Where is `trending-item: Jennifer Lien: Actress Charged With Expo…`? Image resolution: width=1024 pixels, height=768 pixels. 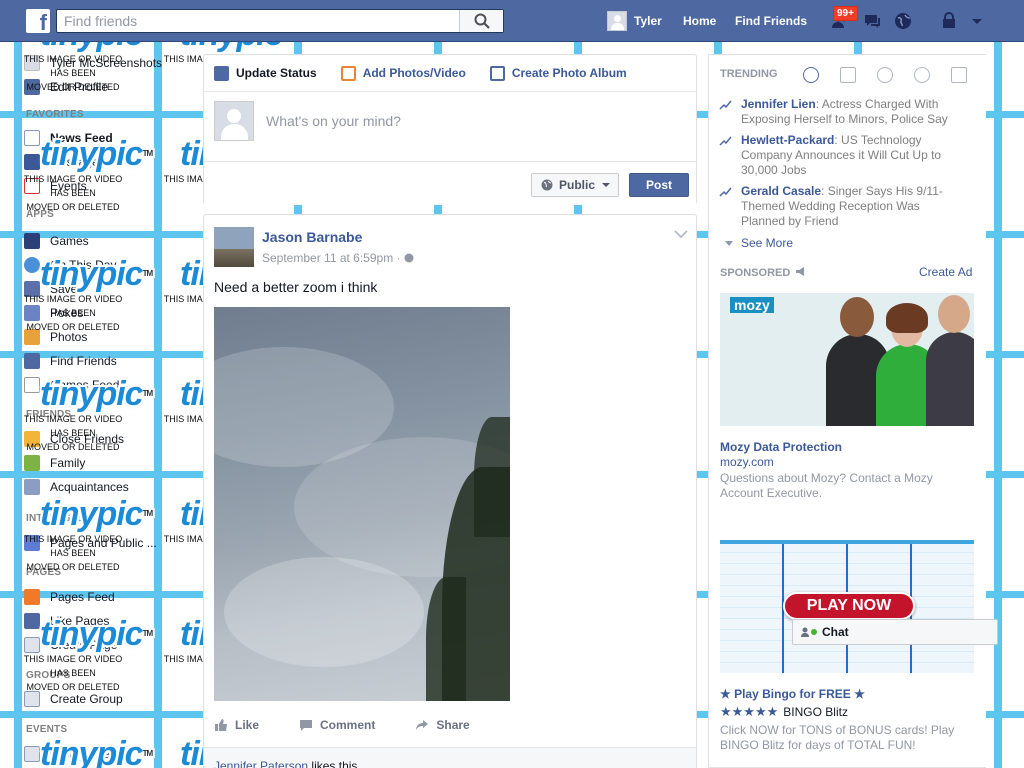
trending-item: Jennifer Lien: Actress Charged With Expo… is located at coordinates (841, 112).